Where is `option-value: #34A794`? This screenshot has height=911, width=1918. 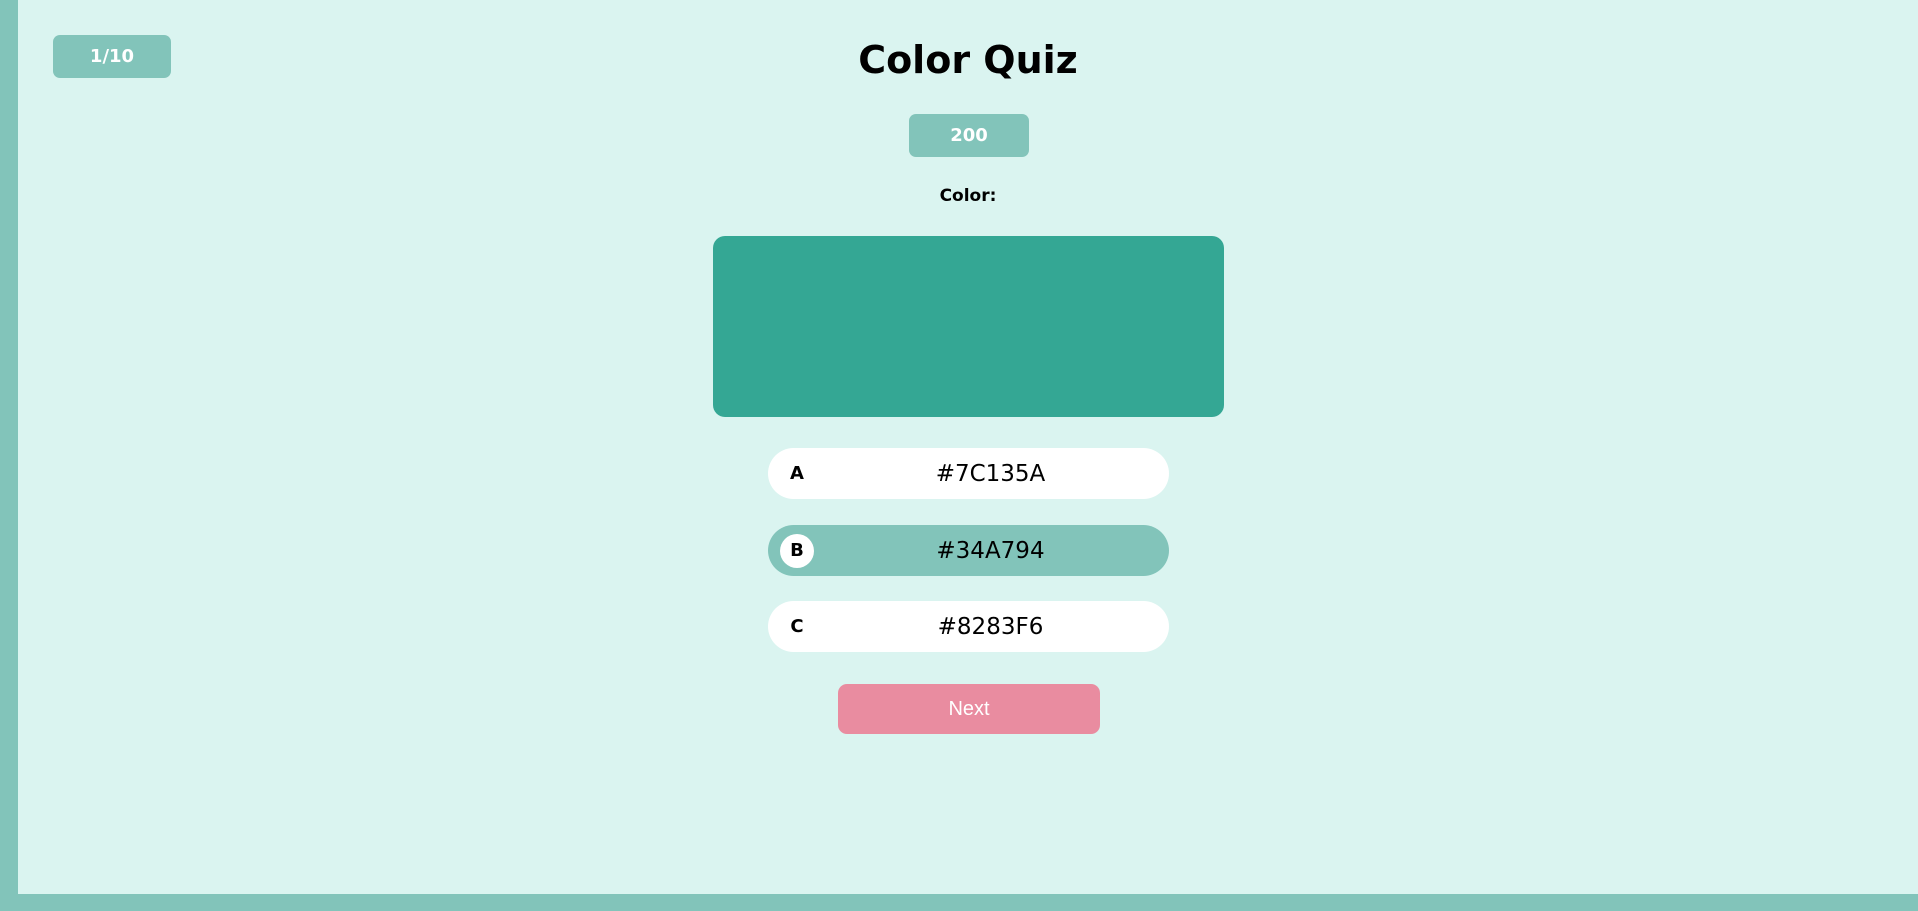 option-value: #34A794 is located at coordinates (990, 550).